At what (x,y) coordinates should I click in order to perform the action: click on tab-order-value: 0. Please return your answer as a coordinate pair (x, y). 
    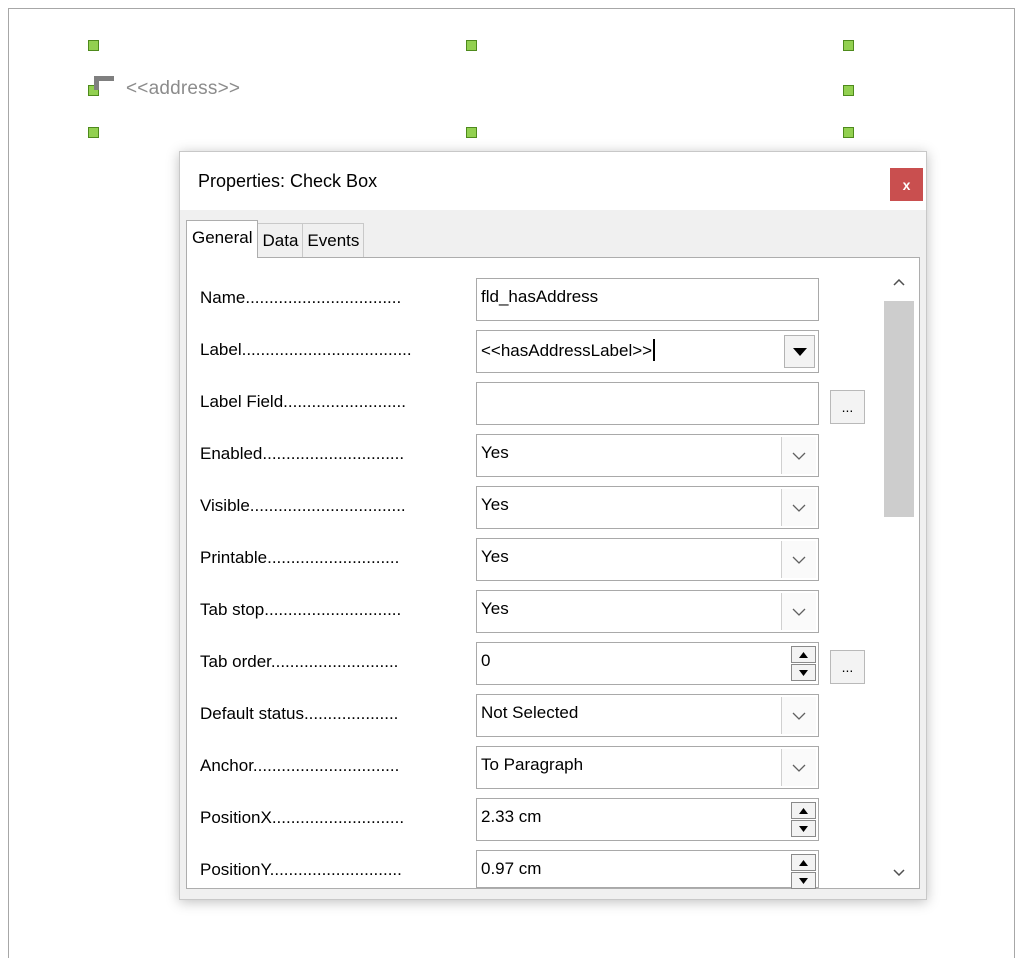
    Looking at the image, I should click on (486, 660).